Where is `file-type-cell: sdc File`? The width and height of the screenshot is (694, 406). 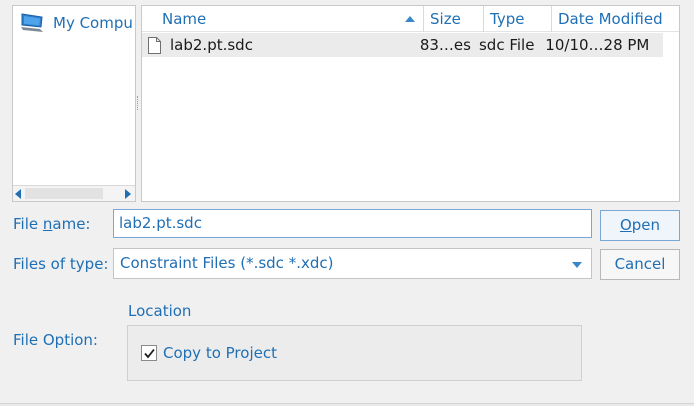 file-type-cell: sdc File is located at coordinates (506, 45).